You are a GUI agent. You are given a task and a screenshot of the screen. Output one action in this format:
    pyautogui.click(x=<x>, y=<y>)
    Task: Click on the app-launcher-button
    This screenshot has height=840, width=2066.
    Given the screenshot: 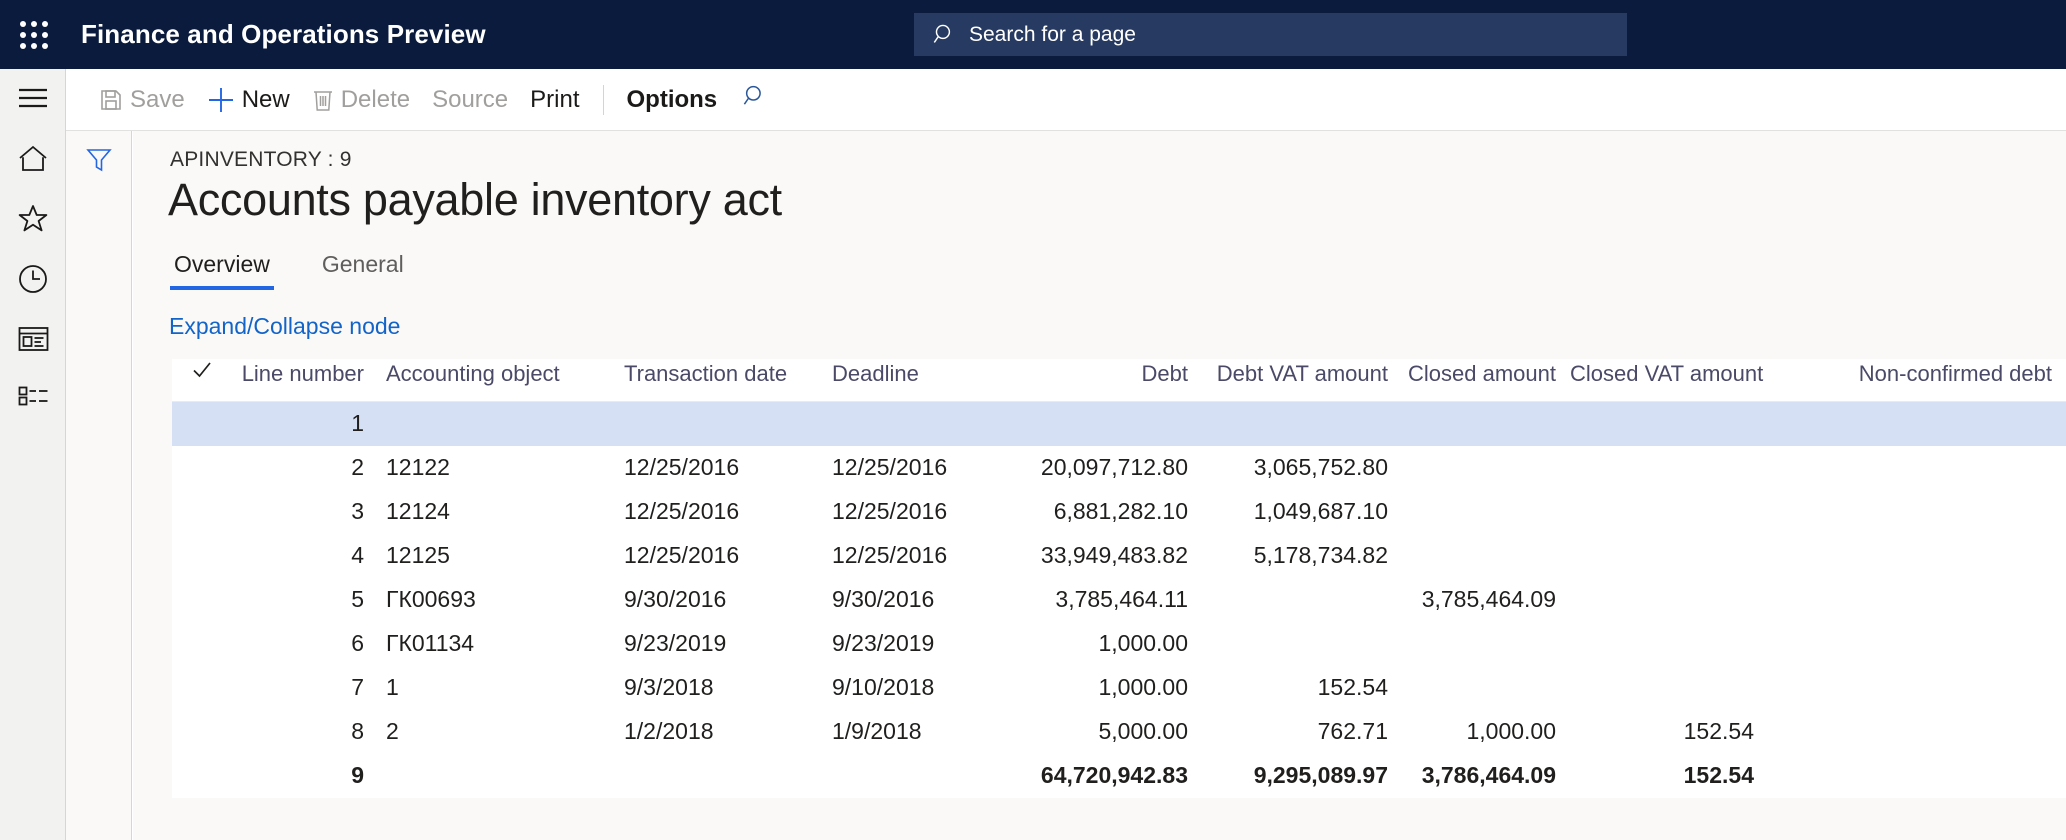 What is the action you would take?
    pyautogui.click(x=34, y=34)
    